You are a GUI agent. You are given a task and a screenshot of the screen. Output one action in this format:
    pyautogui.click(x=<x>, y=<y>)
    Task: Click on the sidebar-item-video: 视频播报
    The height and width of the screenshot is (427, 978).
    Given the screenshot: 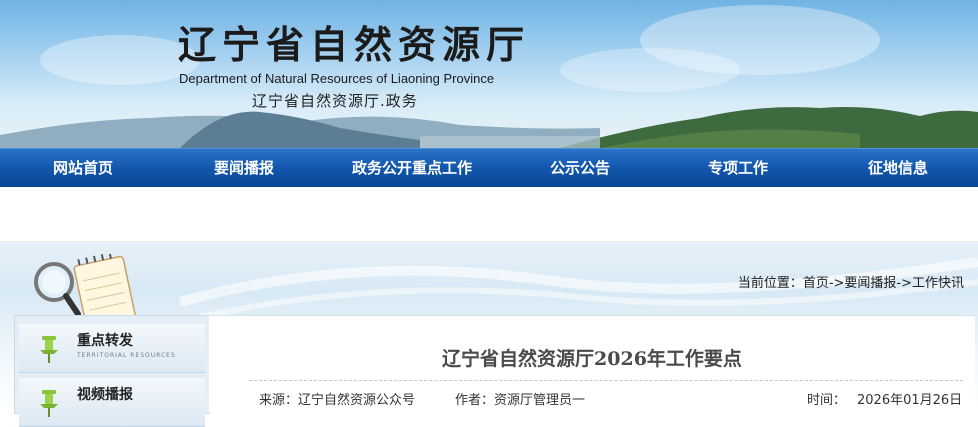 What is the action you would take?
    pyautogui.click(x=112, y=402)
    